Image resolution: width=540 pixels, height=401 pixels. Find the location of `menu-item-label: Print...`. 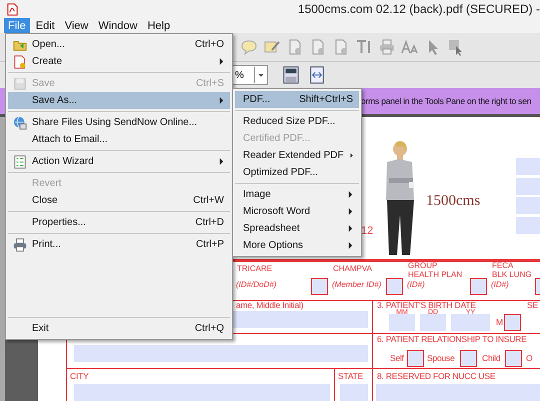

menu-item-label: Print... is located at coordinates (47, 244).